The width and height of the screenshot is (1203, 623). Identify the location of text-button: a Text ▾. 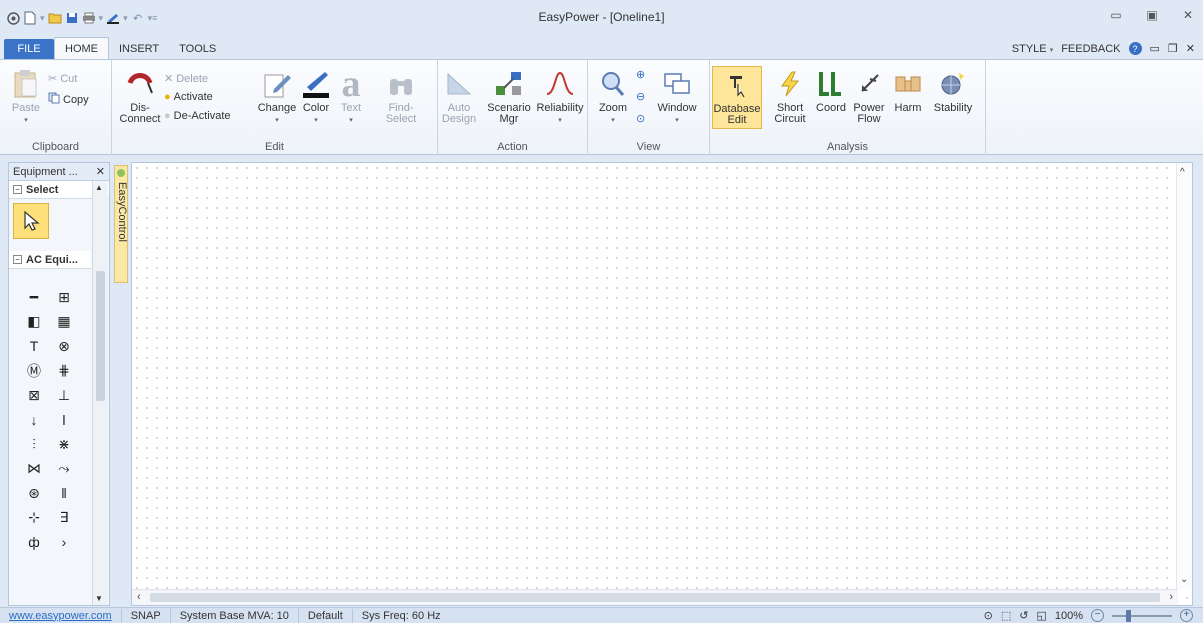
(351, 94).